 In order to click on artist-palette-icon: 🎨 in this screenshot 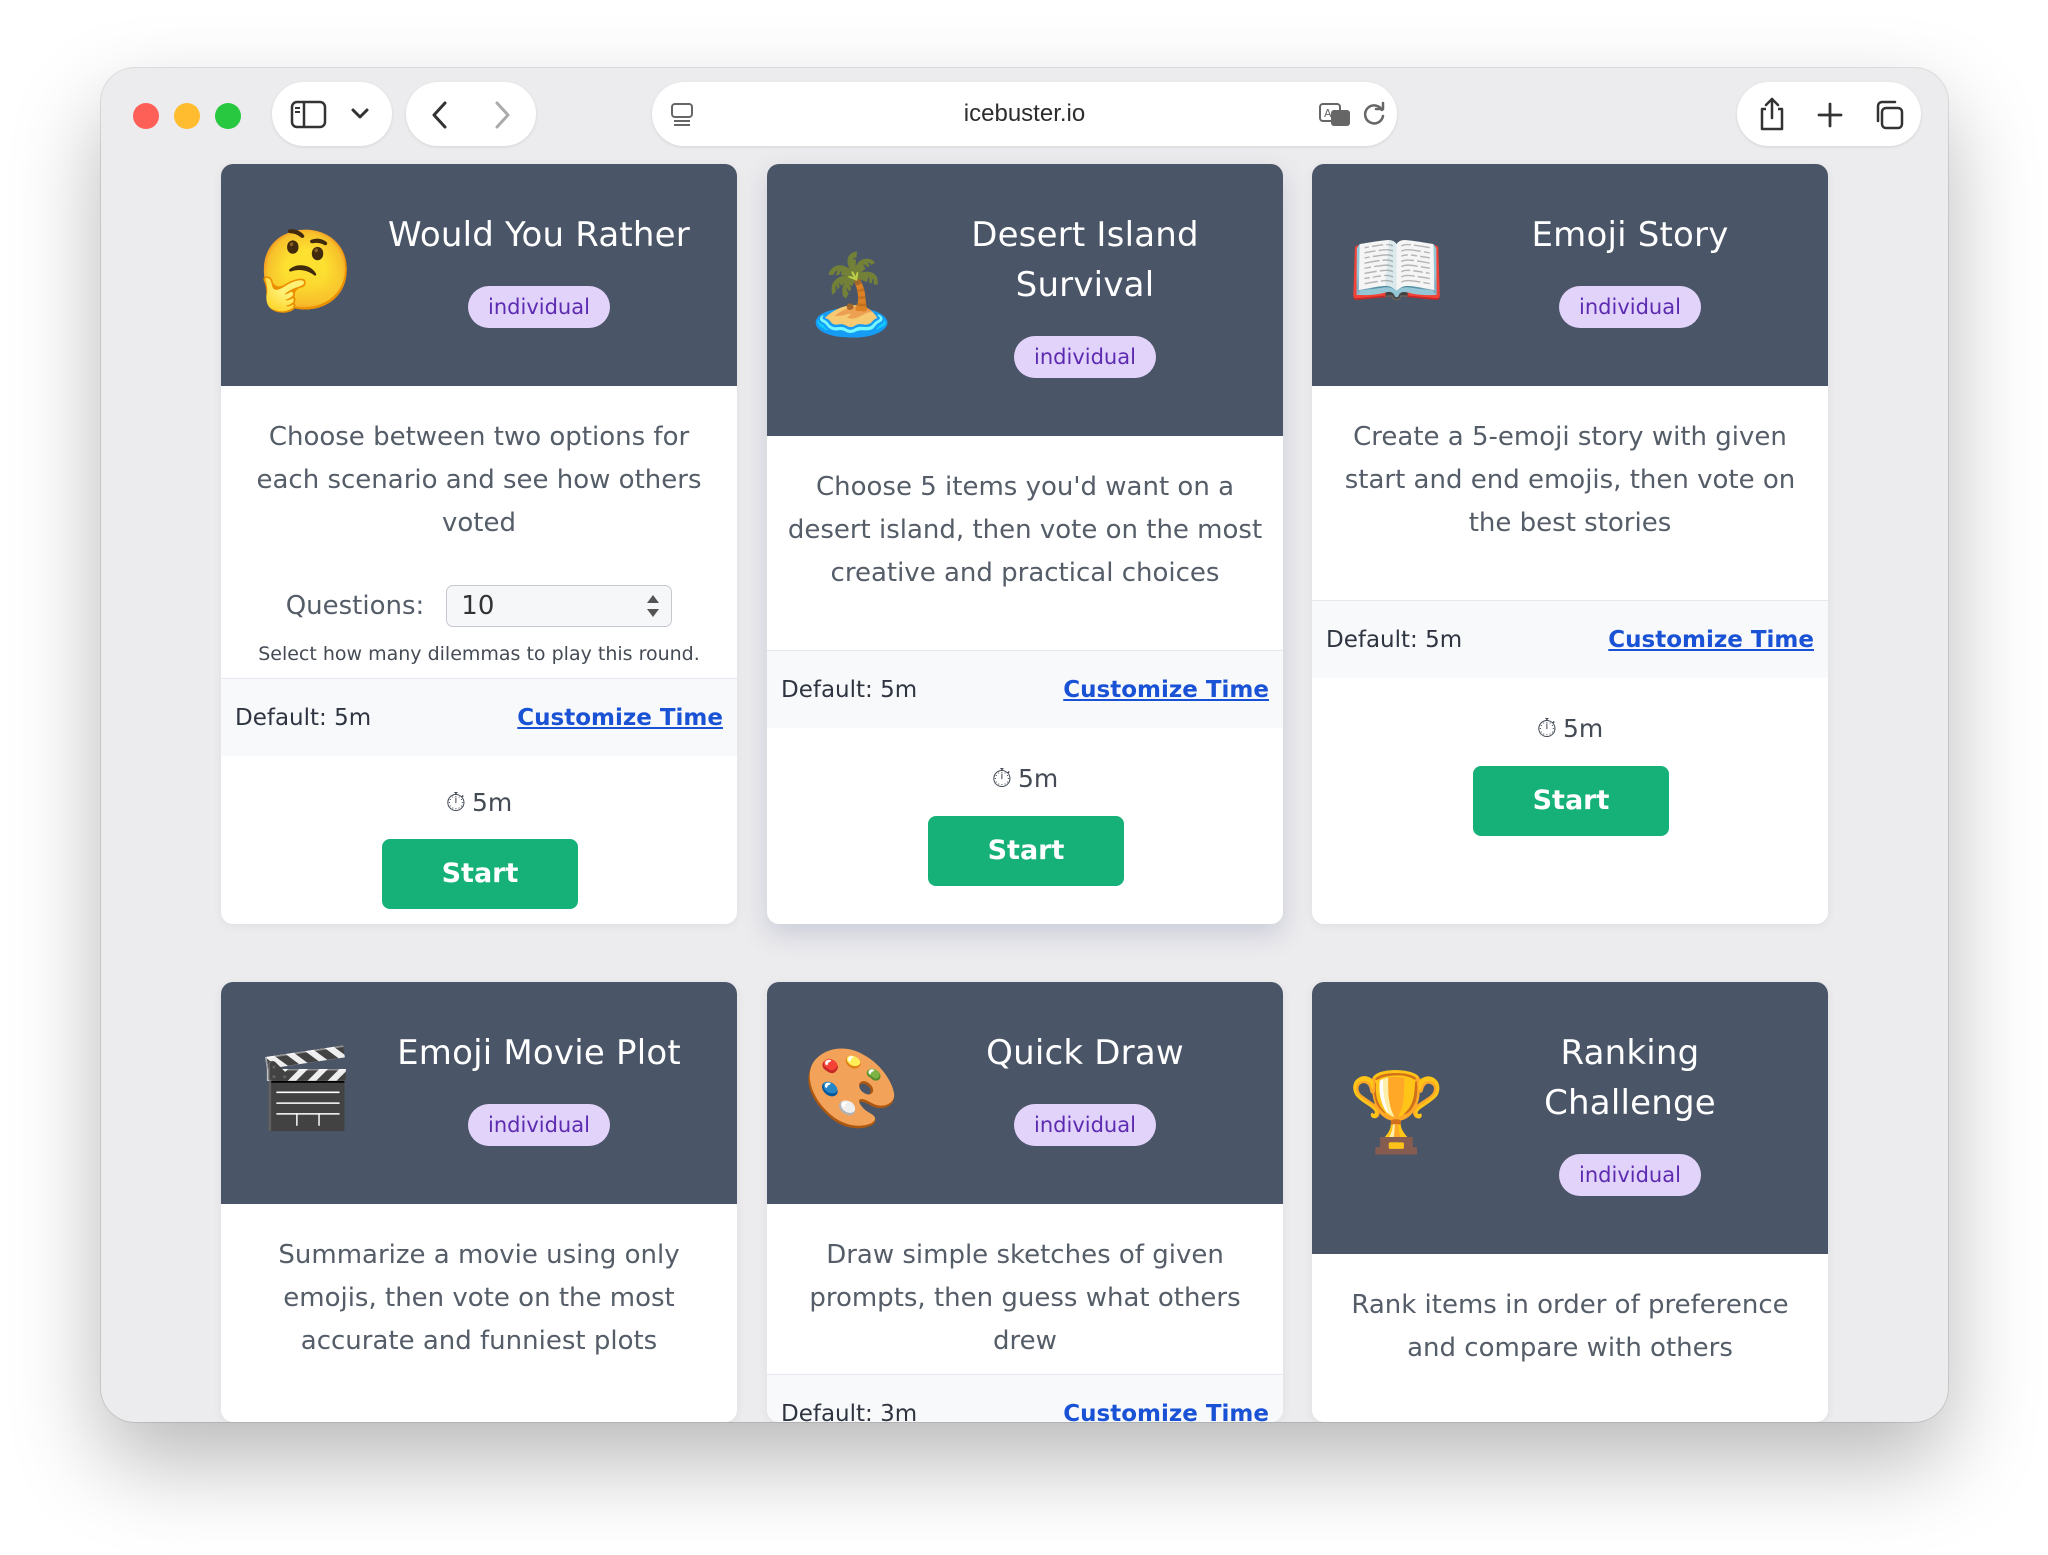, I will do `click(852, 1089)`.